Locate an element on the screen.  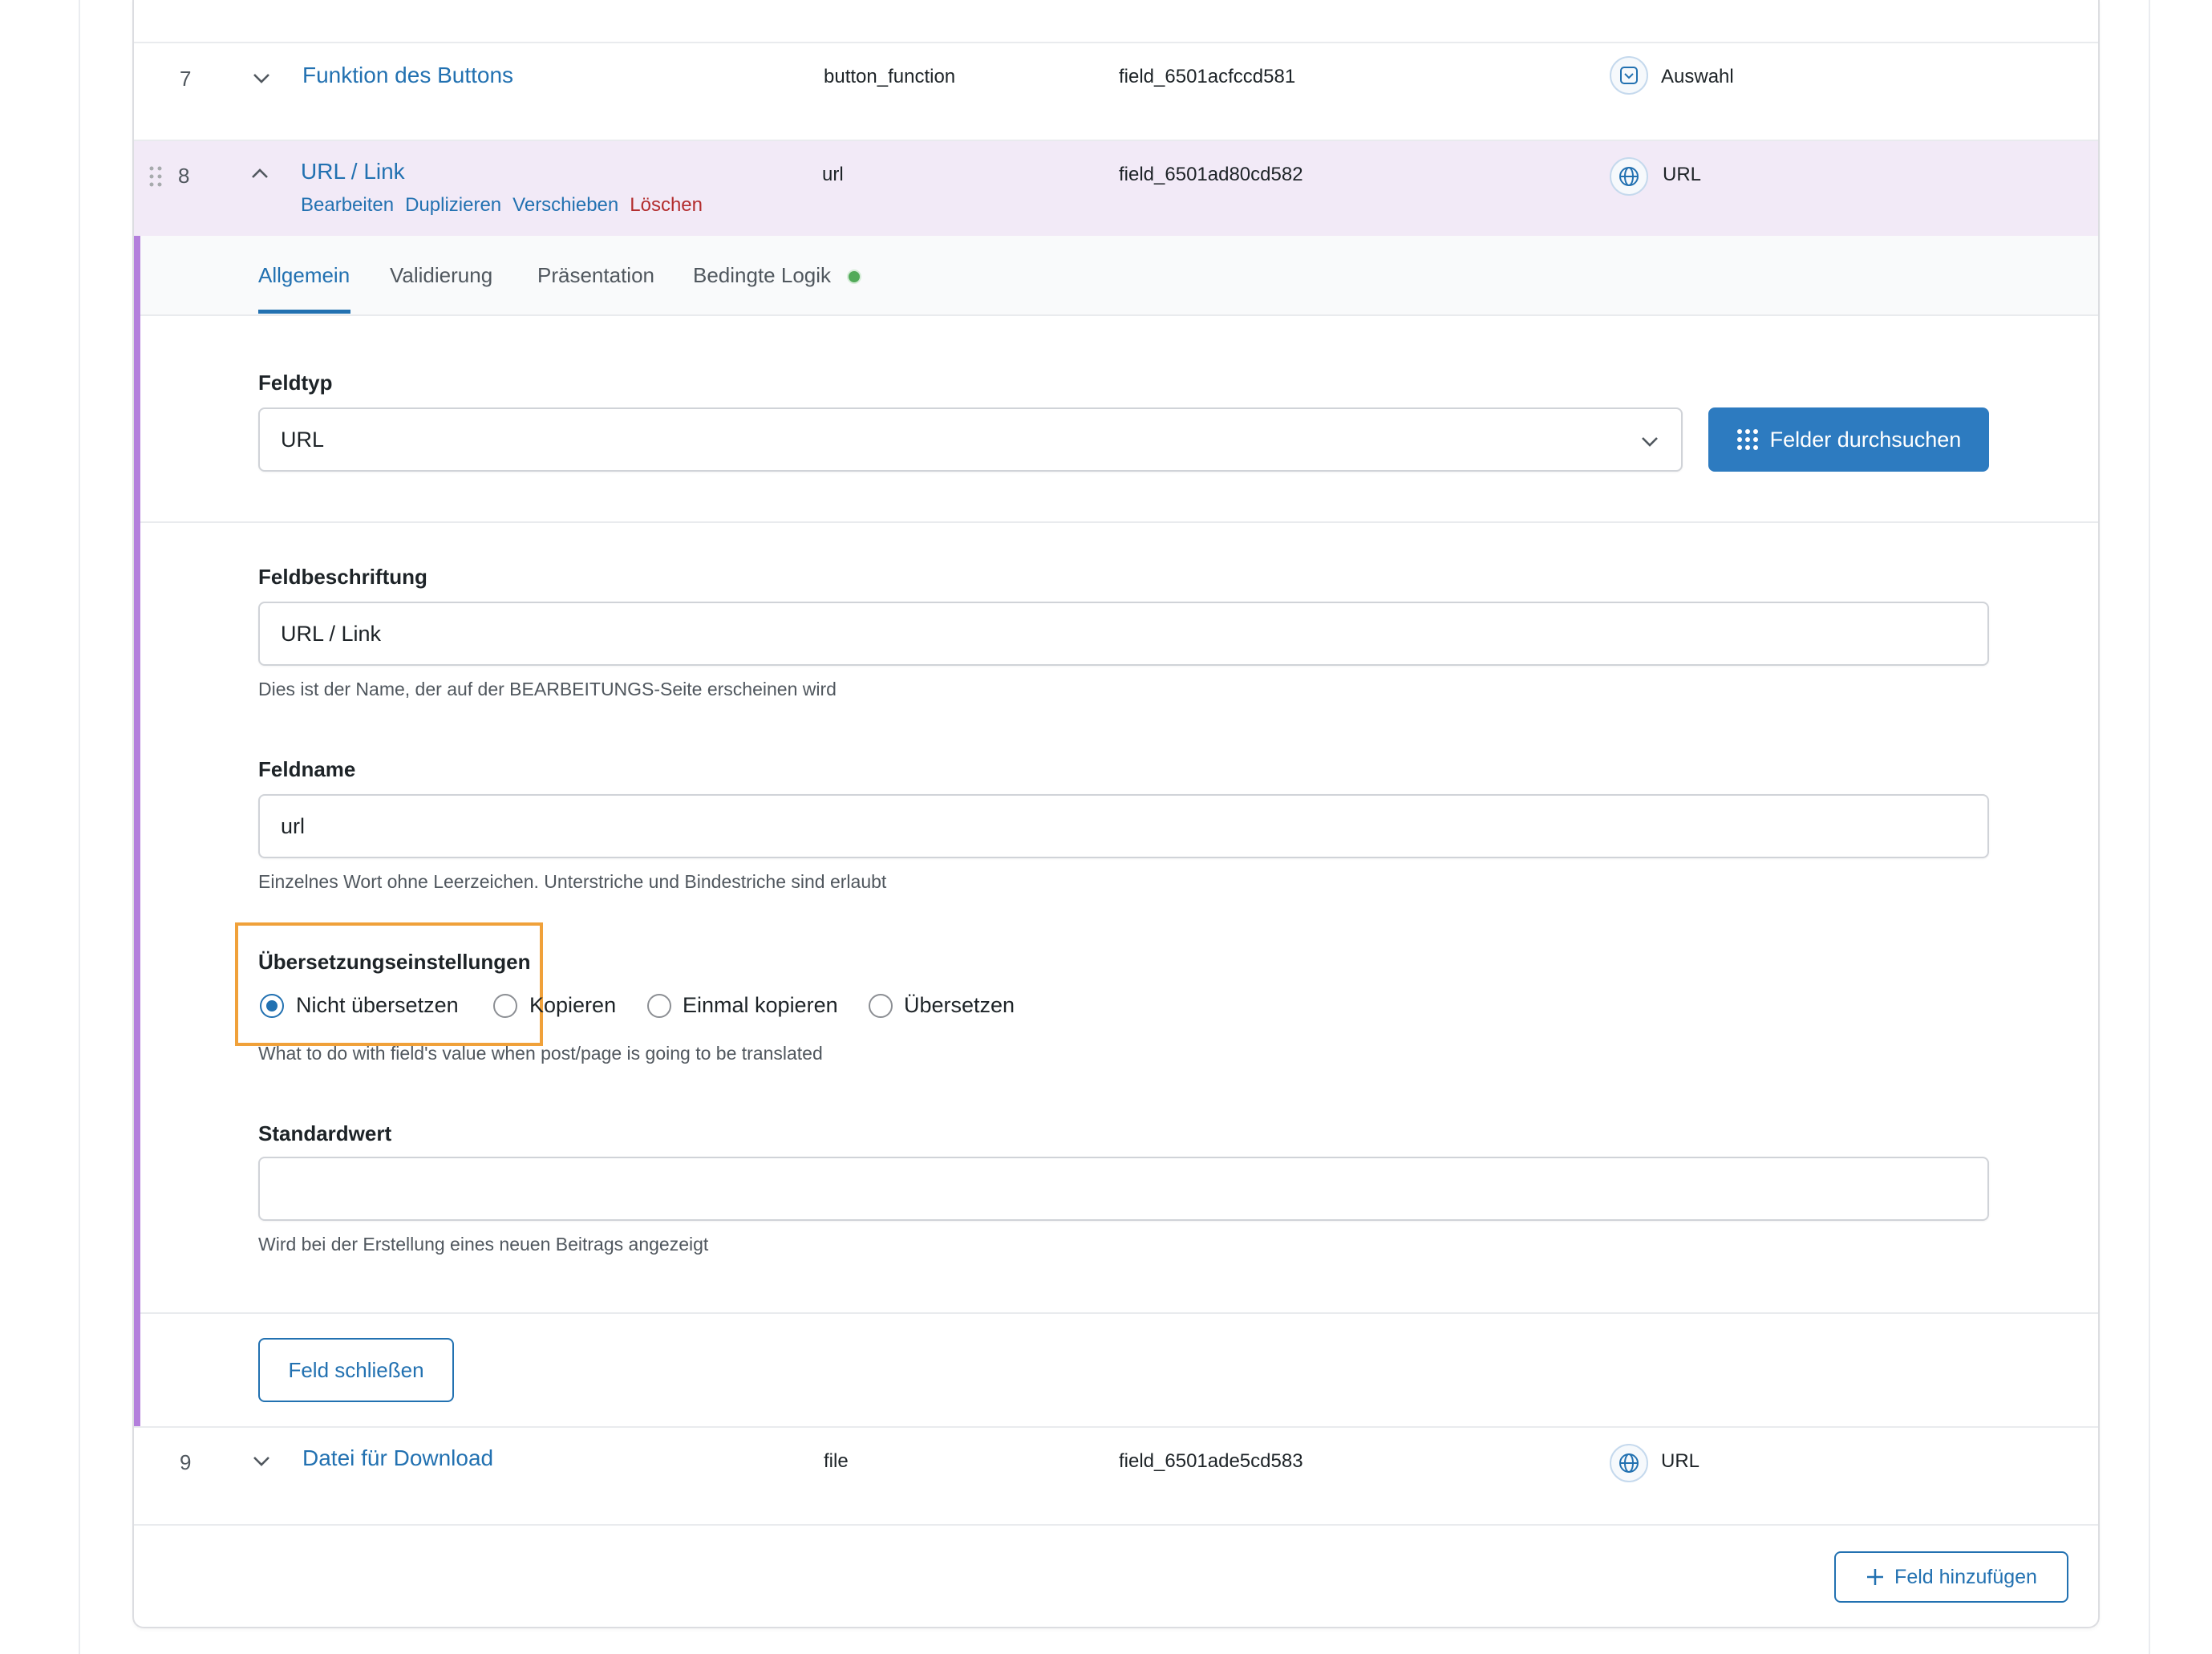
add-field-button: Feld hinzufügen is located at coordinates (1951, 1577).